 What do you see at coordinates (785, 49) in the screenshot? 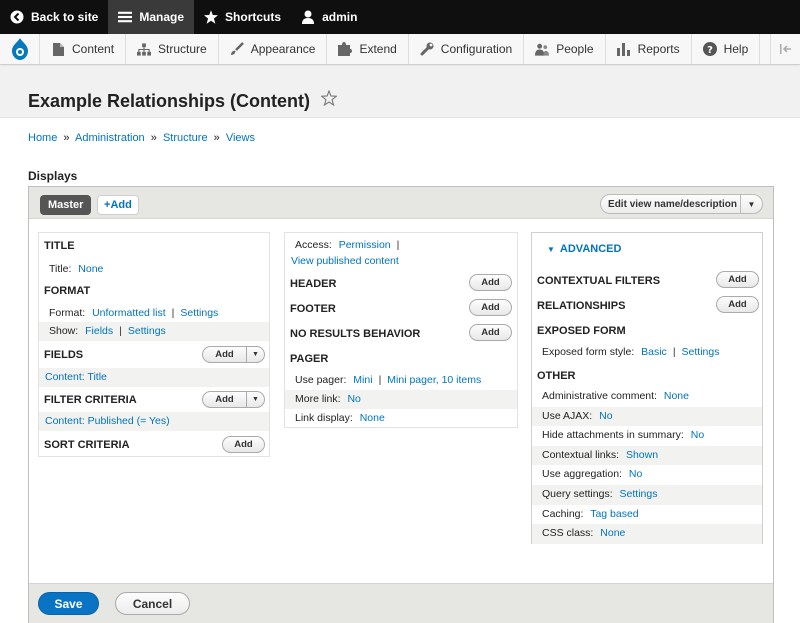
I see `collapse-toolbar-icon` at bounding box center [785, 49].